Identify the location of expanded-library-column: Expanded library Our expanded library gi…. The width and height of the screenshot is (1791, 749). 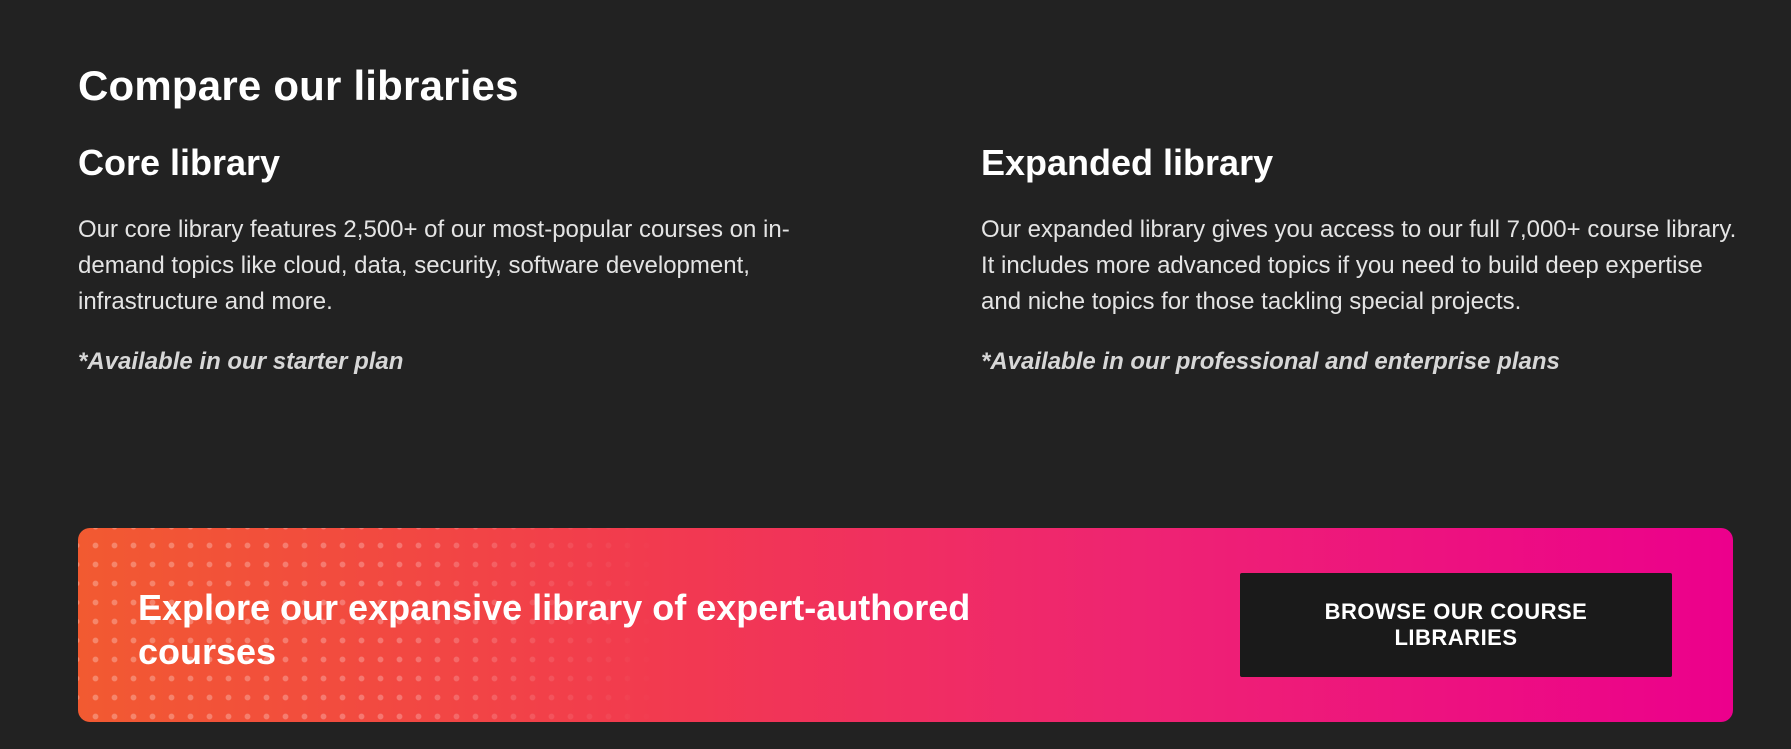
(1361, 259).